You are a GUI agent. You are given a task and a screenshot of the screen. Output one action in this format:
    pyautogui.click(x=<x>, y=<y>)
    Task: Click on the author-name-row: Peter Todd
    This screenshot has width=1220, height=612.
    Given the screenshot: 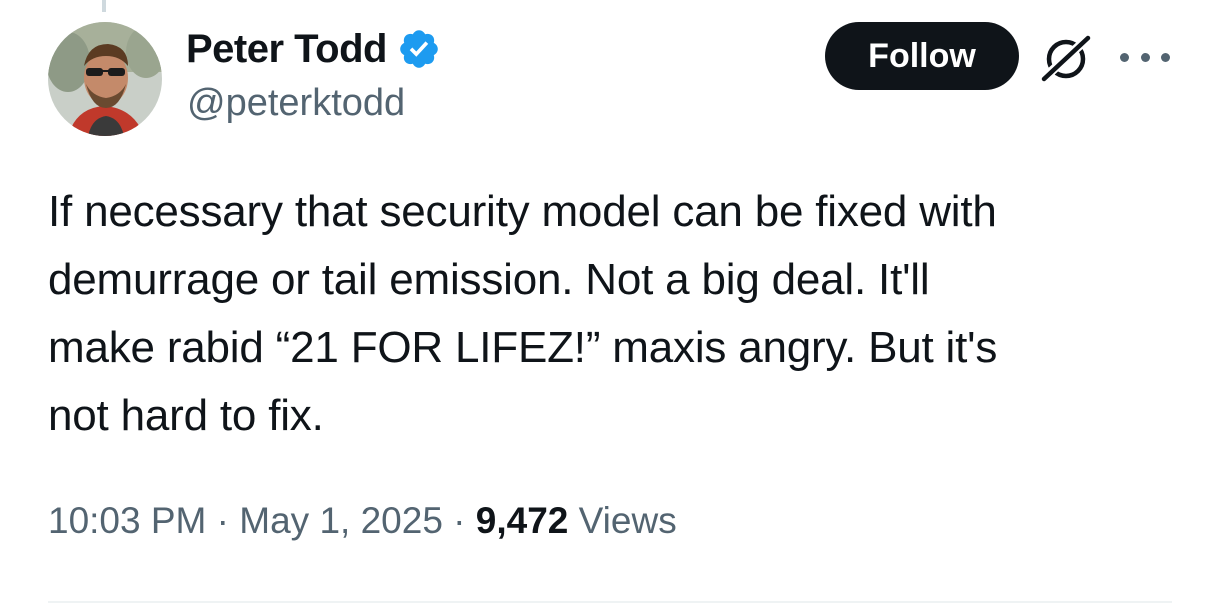 What is the action you would take?
    pyautogui.click(x=313, y=49)
    